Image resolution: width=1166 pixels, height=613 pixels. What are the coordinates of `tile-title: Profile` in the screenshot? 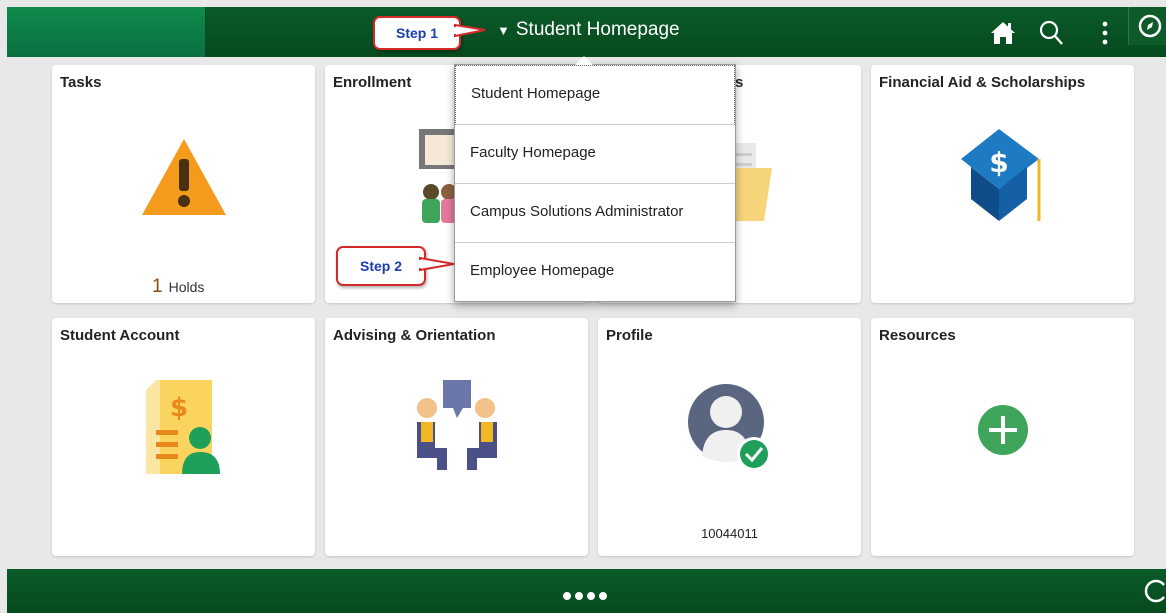 It's located at (629, 335).